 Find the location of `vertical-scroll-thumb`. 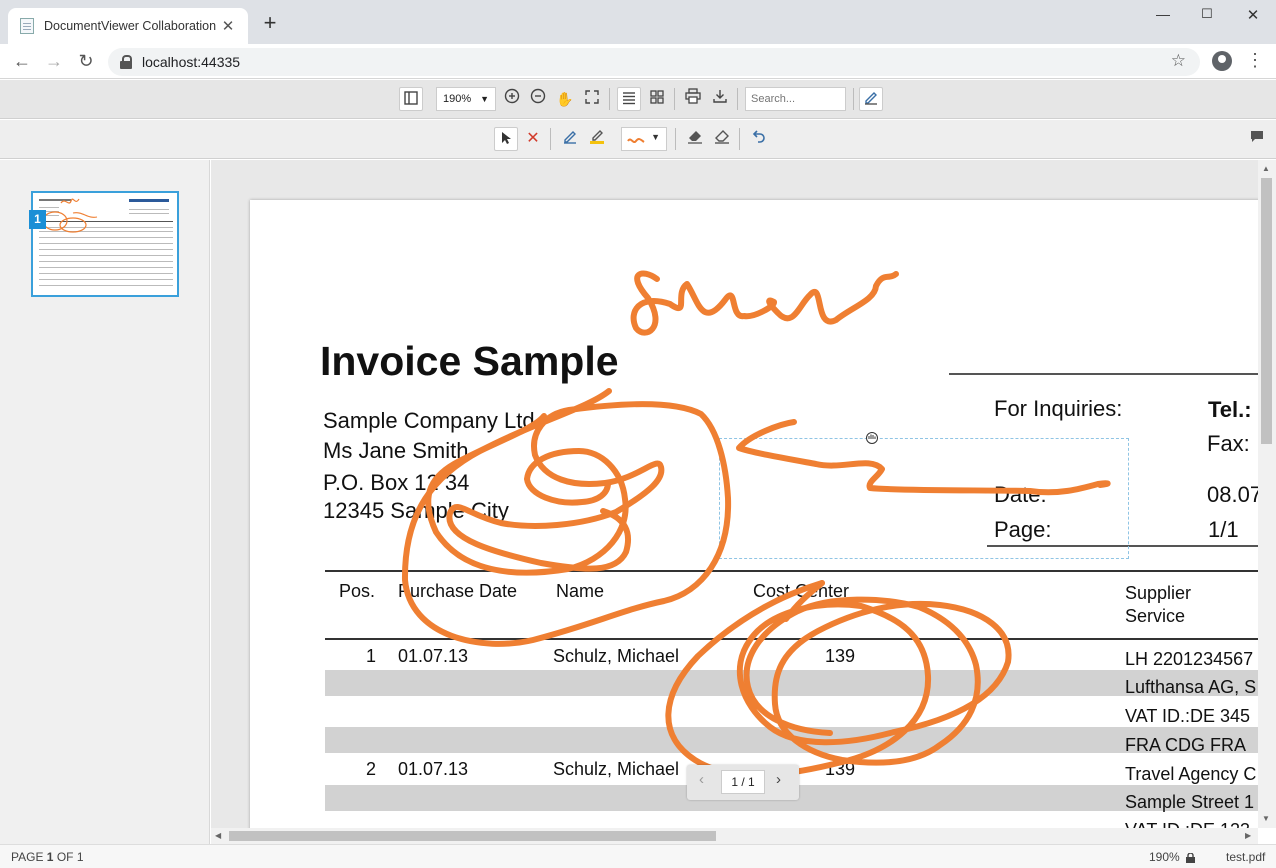

vertical-scroll-thumb is located at coordinates (1266, 311).